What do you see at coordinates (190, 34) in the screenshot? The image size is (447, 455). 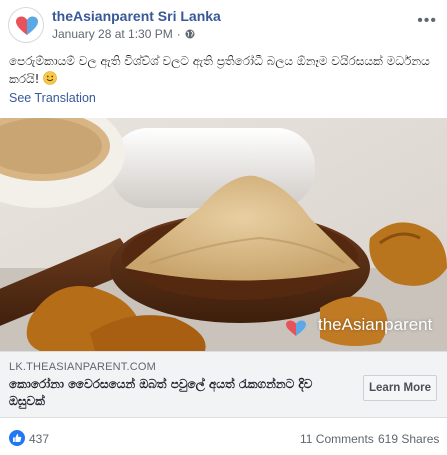 I see `globe-icon` at bounding box center [190, 34].